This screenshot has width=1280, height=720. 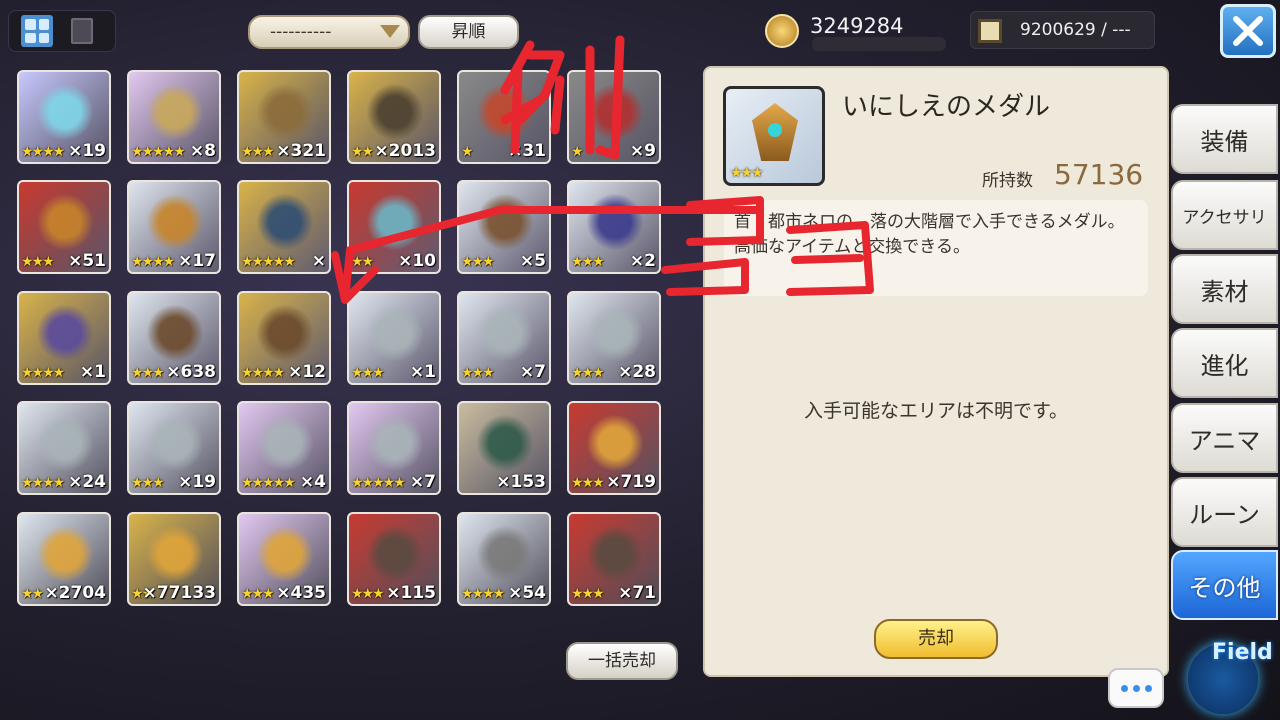 What do you see at coordinates (637, 593) in the screenshot?
I see `item-quantity: ×71` at bounding box center [637, 593].